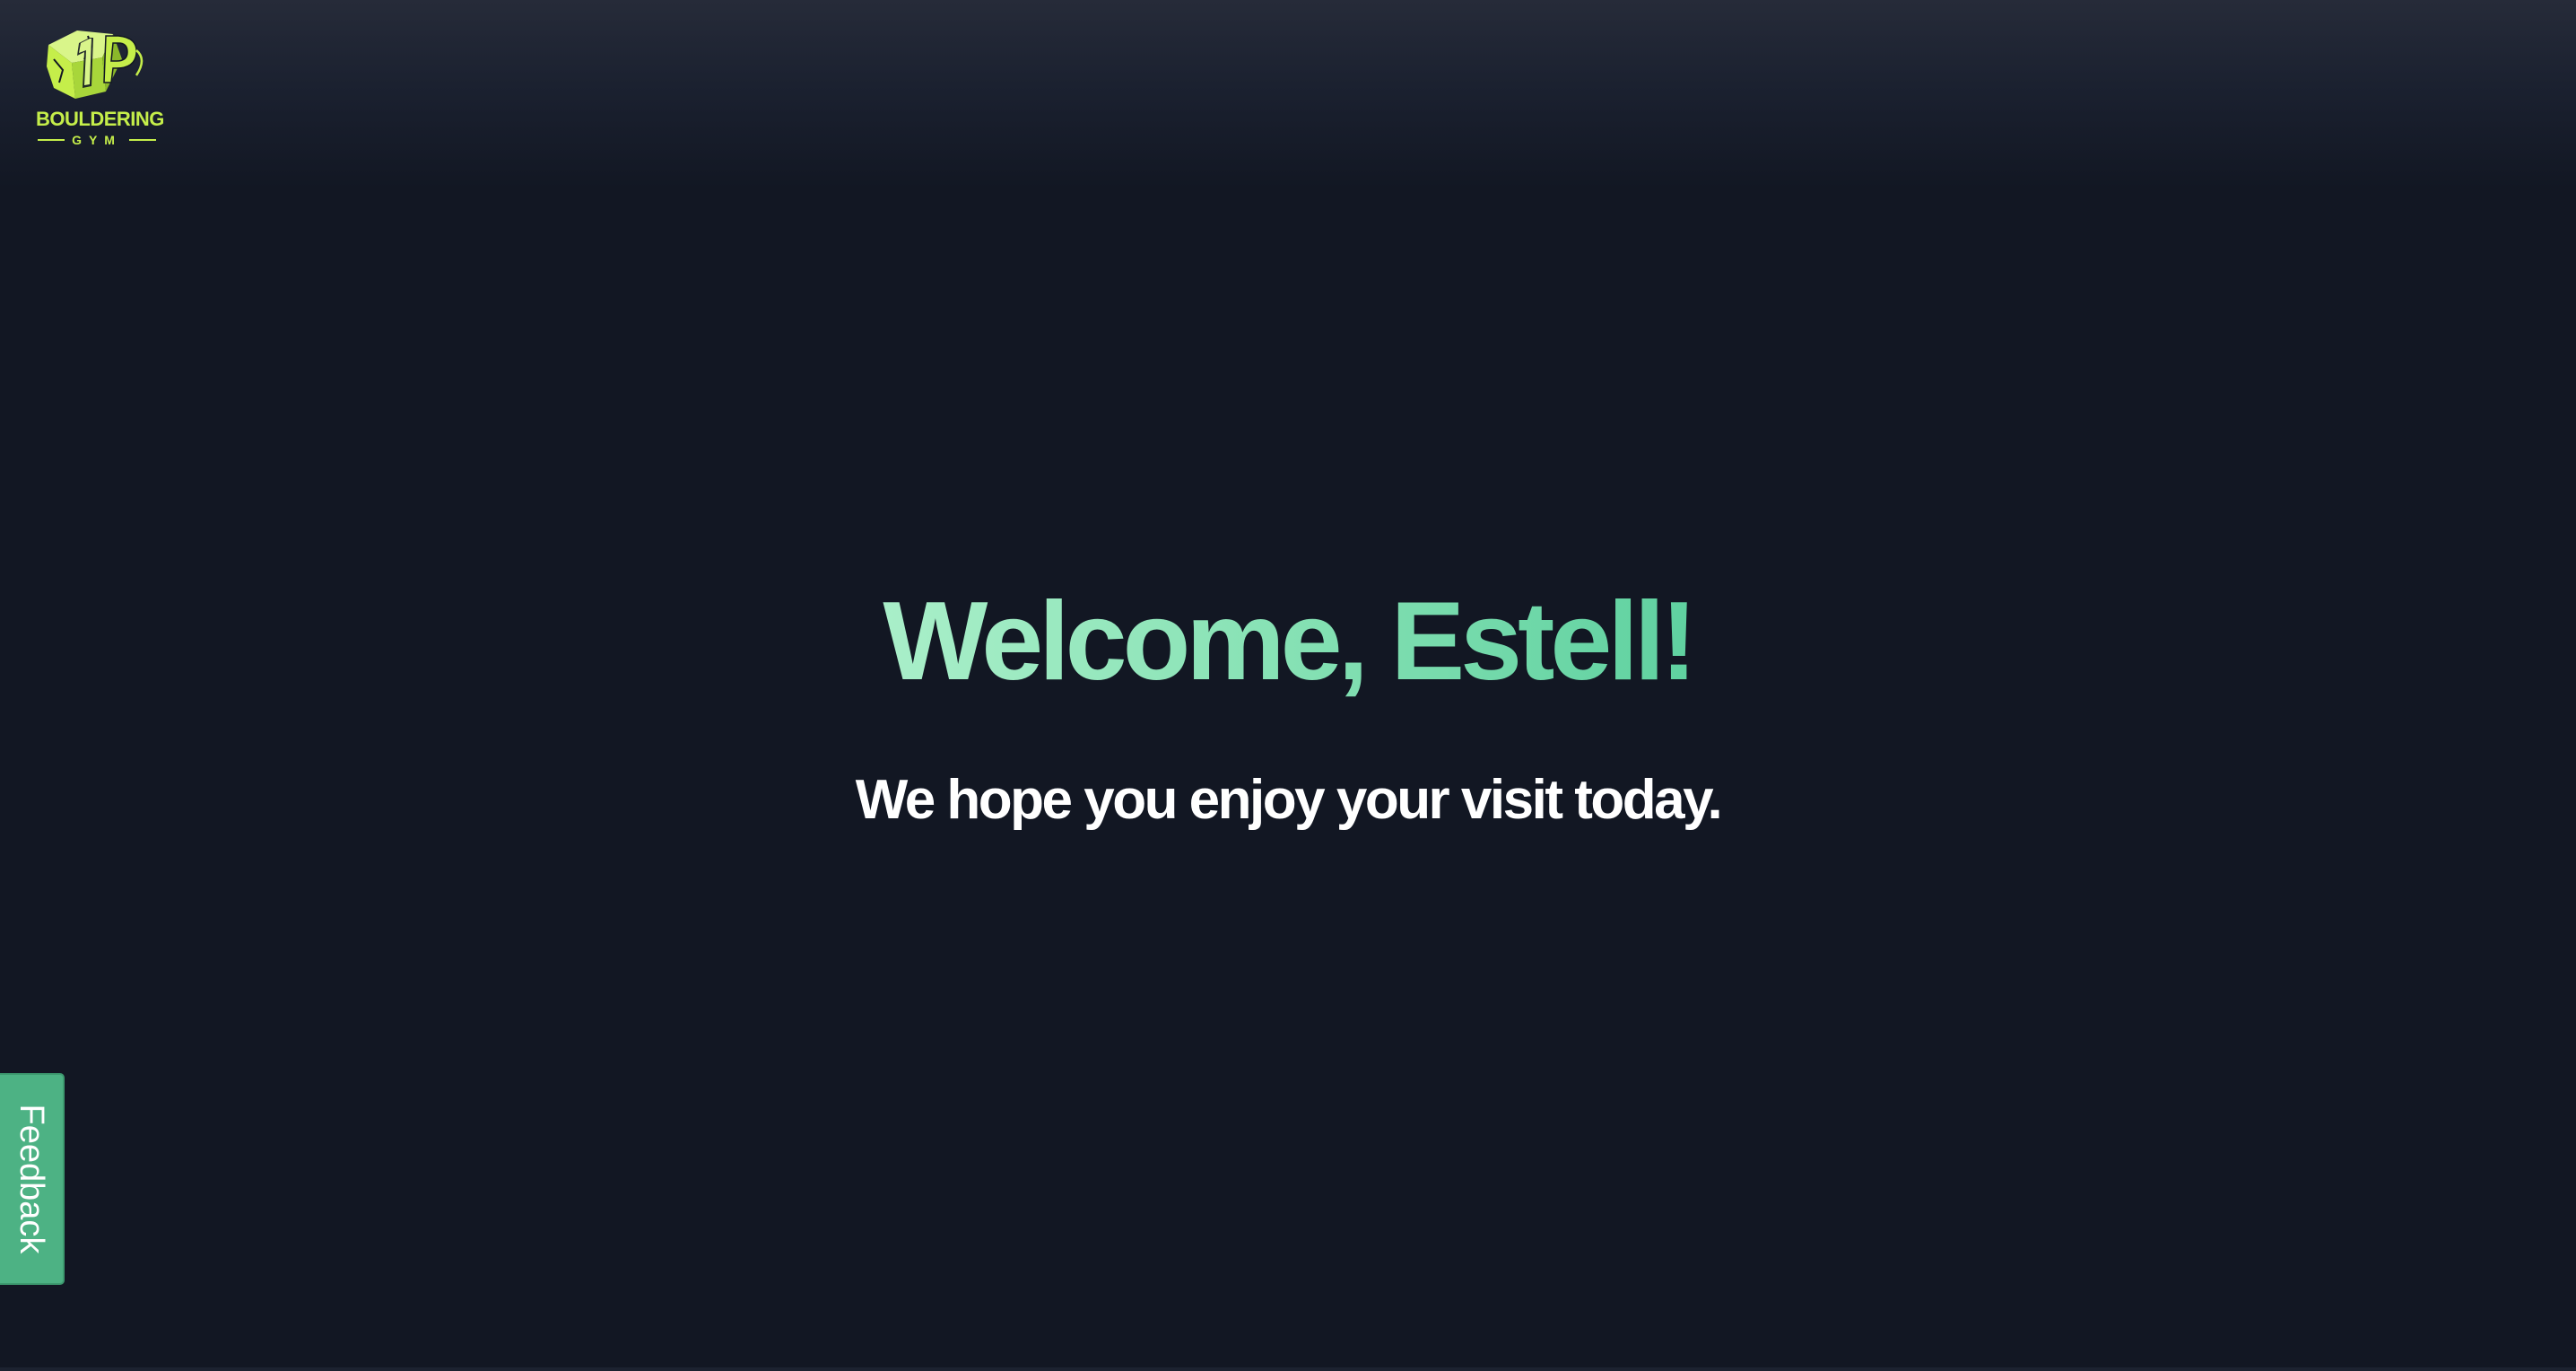 The image size is (2576, 1371). I want to click on welcome-text: Welcome, Estell!, so click(1290, 641).